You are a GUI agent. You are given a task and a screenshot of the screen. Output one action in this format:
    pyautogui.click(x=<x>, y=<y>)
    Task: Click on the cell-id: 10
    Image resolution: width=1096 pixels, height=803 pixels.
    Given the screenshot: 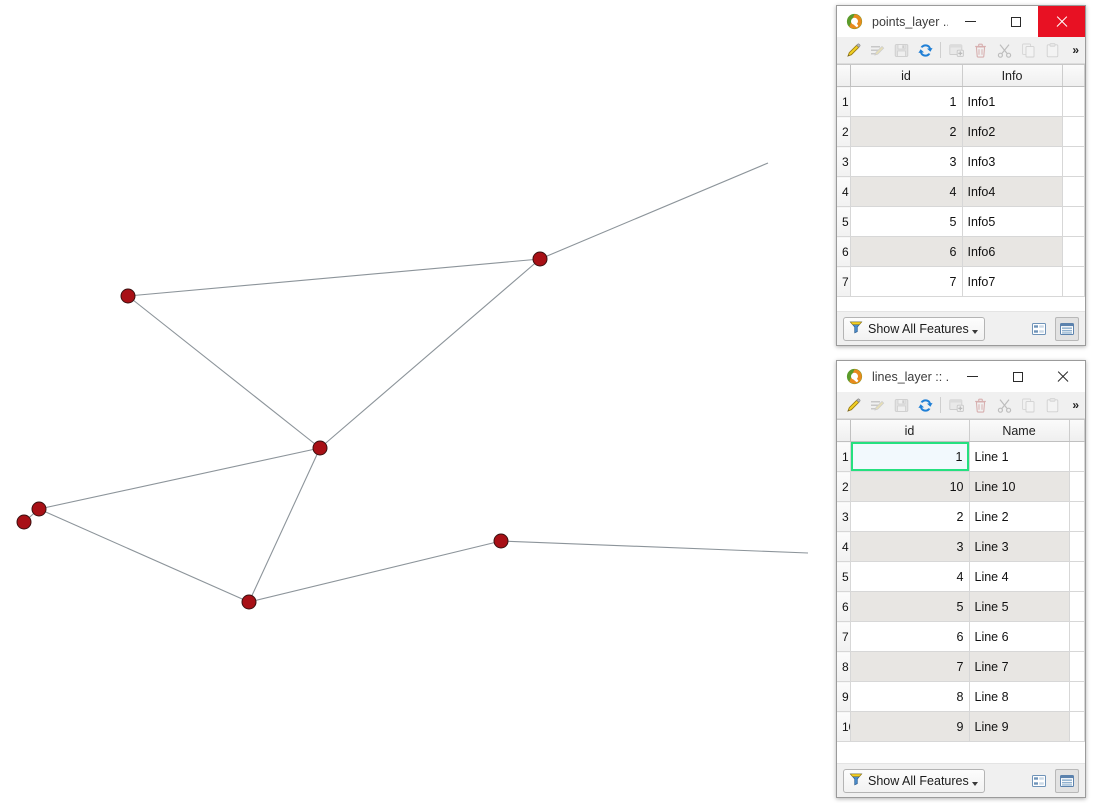 What is the action you would take?
    pyautogui.click(x=910, y=486)
    